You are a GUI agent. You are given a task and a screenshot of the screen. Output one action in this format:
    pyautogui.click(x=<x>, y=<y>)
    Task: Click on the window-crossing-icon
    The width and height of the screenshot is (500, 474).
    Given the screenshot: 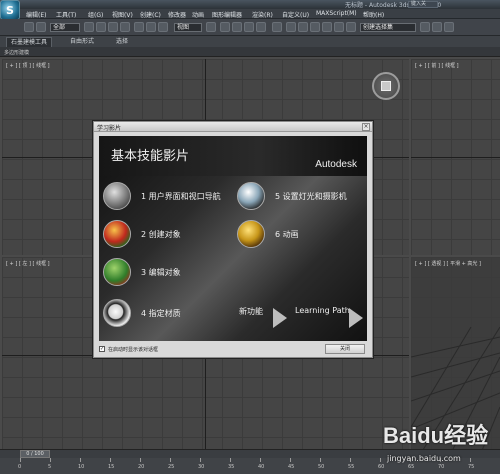 What is the action you would take?
    pyautogui.click(x=125, y=27)
    